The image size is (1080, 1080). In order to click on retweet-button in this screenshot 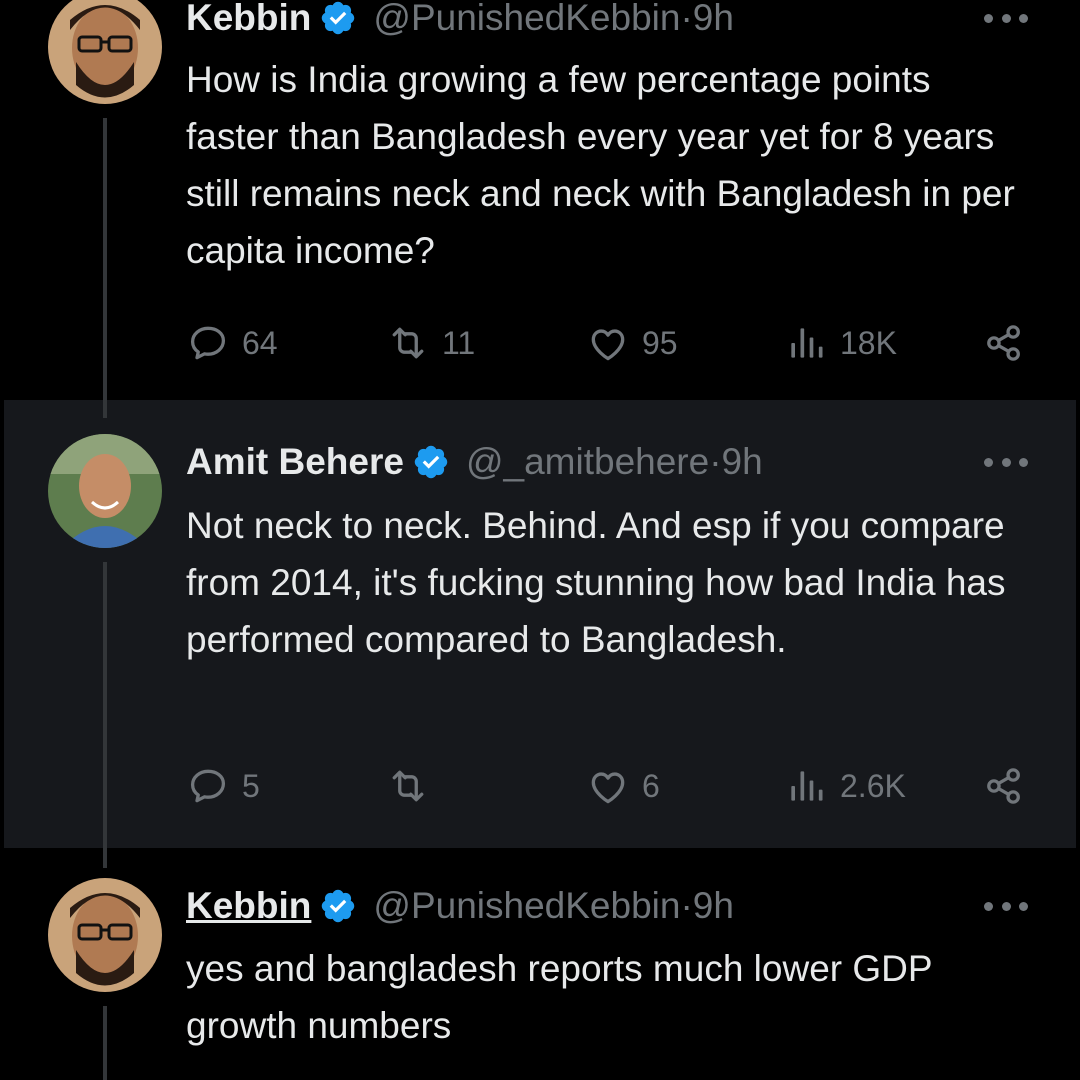, I will do `click(414, 786)`.